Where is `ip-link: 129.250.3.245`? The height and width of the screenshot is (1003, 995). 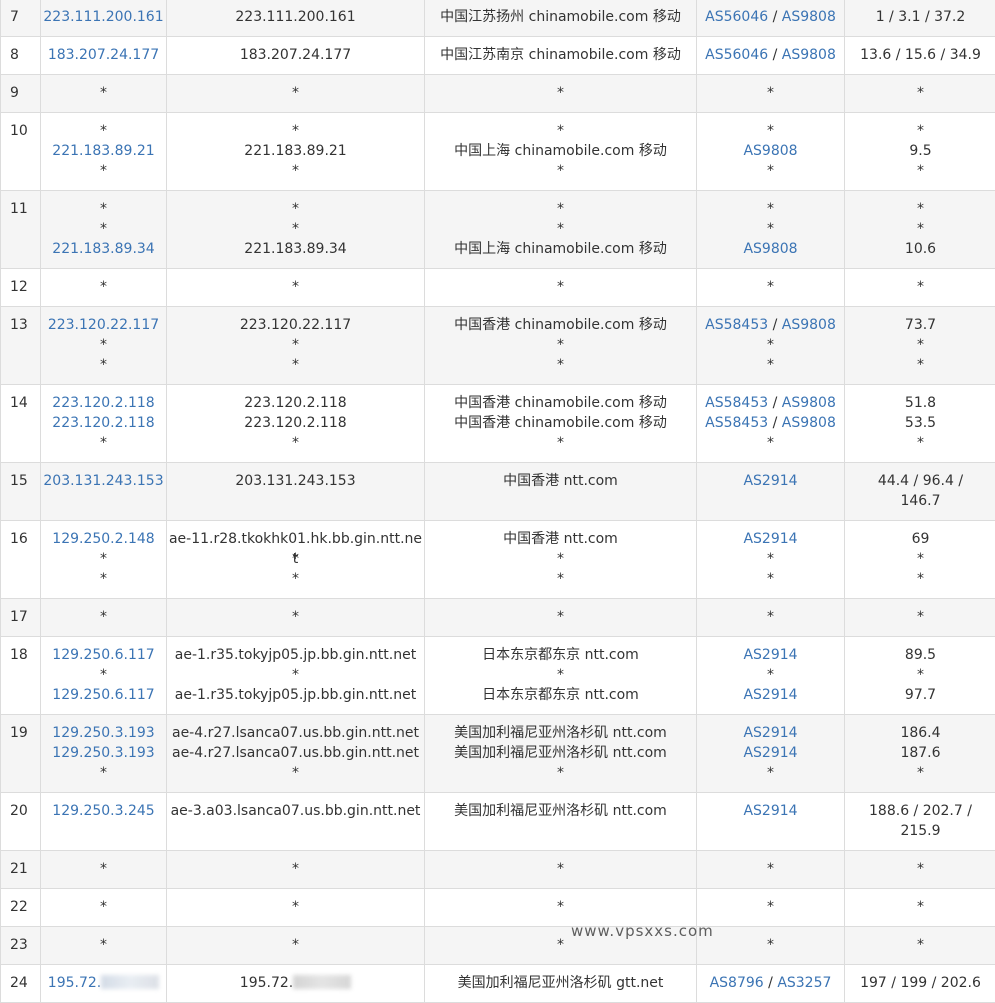 ip-link: 129.250.3.245 is located at coordinates (103, 811).